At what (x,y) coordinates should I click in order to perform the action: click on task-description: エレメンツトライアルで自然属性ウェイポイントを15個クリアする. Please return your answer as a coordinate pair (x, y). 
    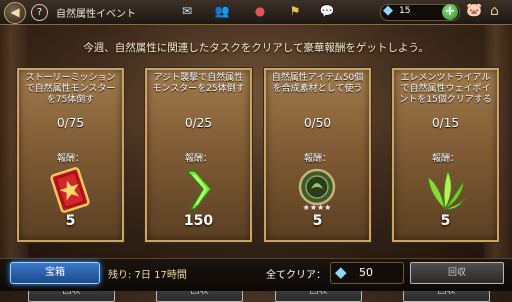
    Looking at the image, I should click on (445, 89).